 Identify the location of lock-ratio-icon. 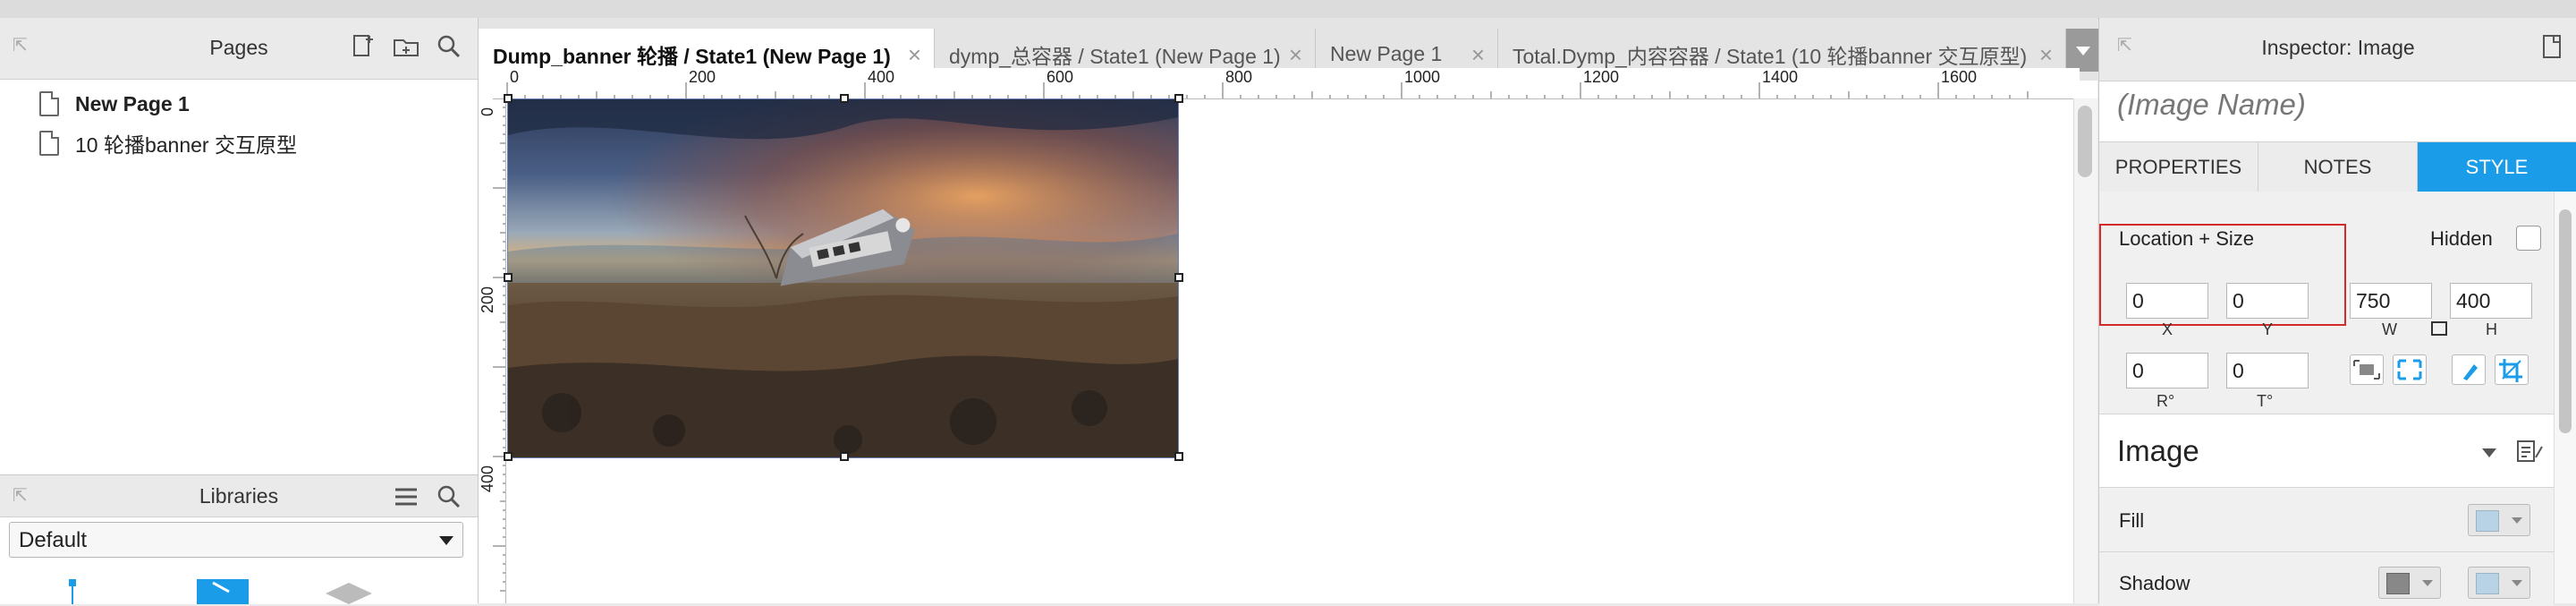
(2439, 328).